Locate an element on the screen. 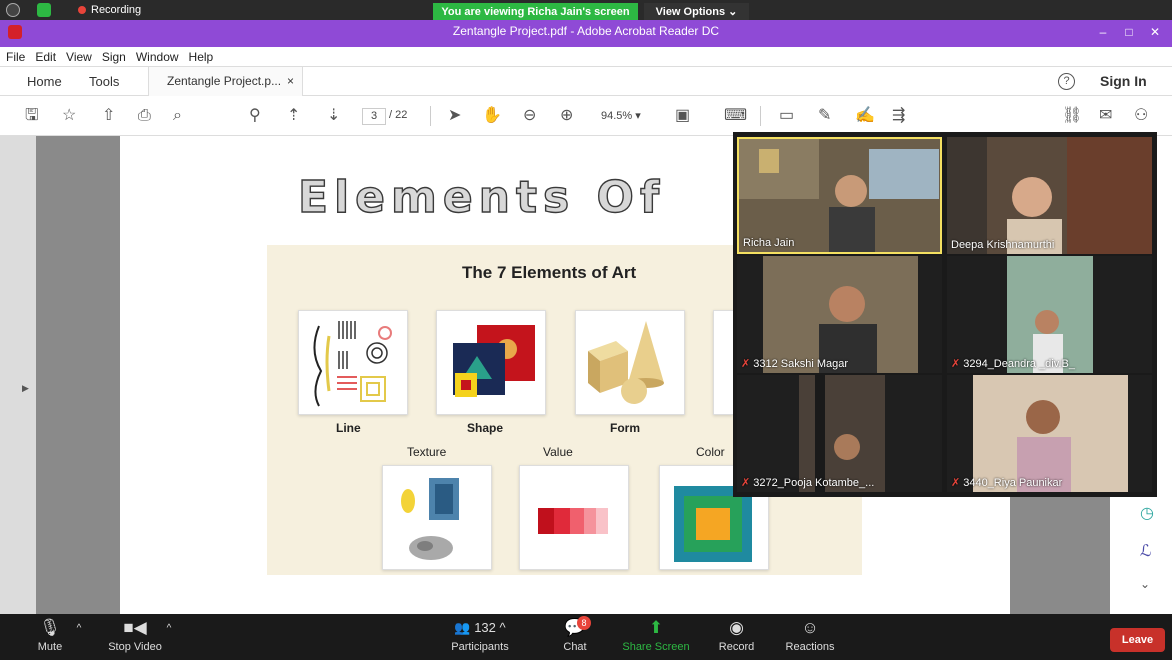  video-tile: ✗ 3294_Deandra _div.B_ is located at coordinates (1049, 314).